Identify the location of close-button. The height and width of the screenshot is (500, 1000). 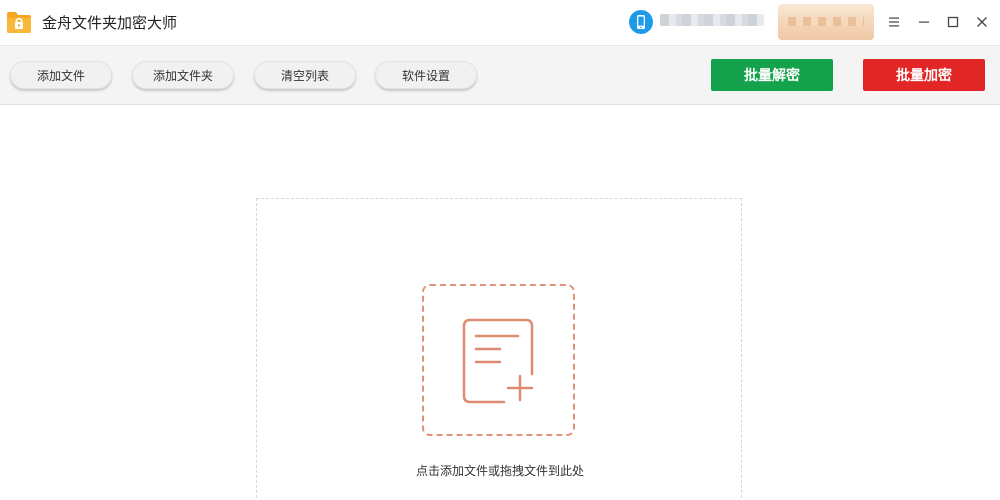
(982, 22).